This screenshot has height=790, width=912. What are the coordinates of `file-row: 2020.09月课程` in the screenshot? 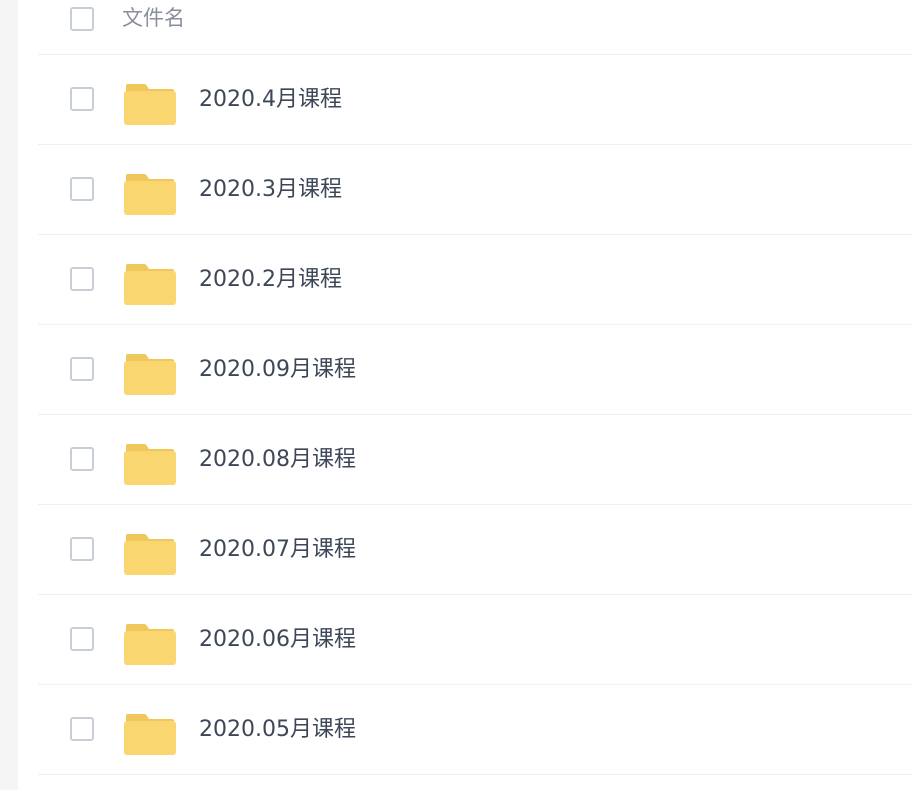 It's located at (475, 370).